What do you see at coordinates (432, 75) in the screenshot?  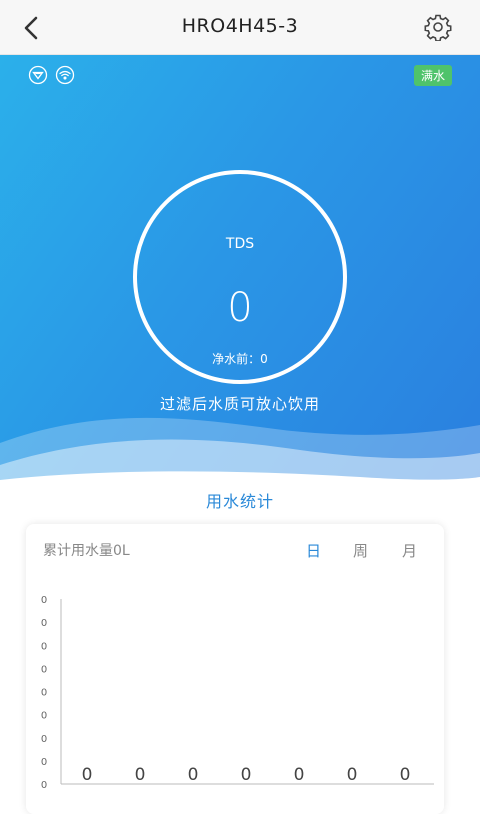 I see `status-badge: 满水` at bounding box center [432, 75].